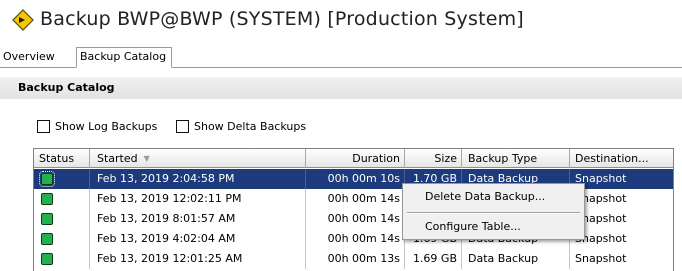 The width and height of the screenshot is (682, 271). I want to click on column-header-size: Size, so click(433, 158).